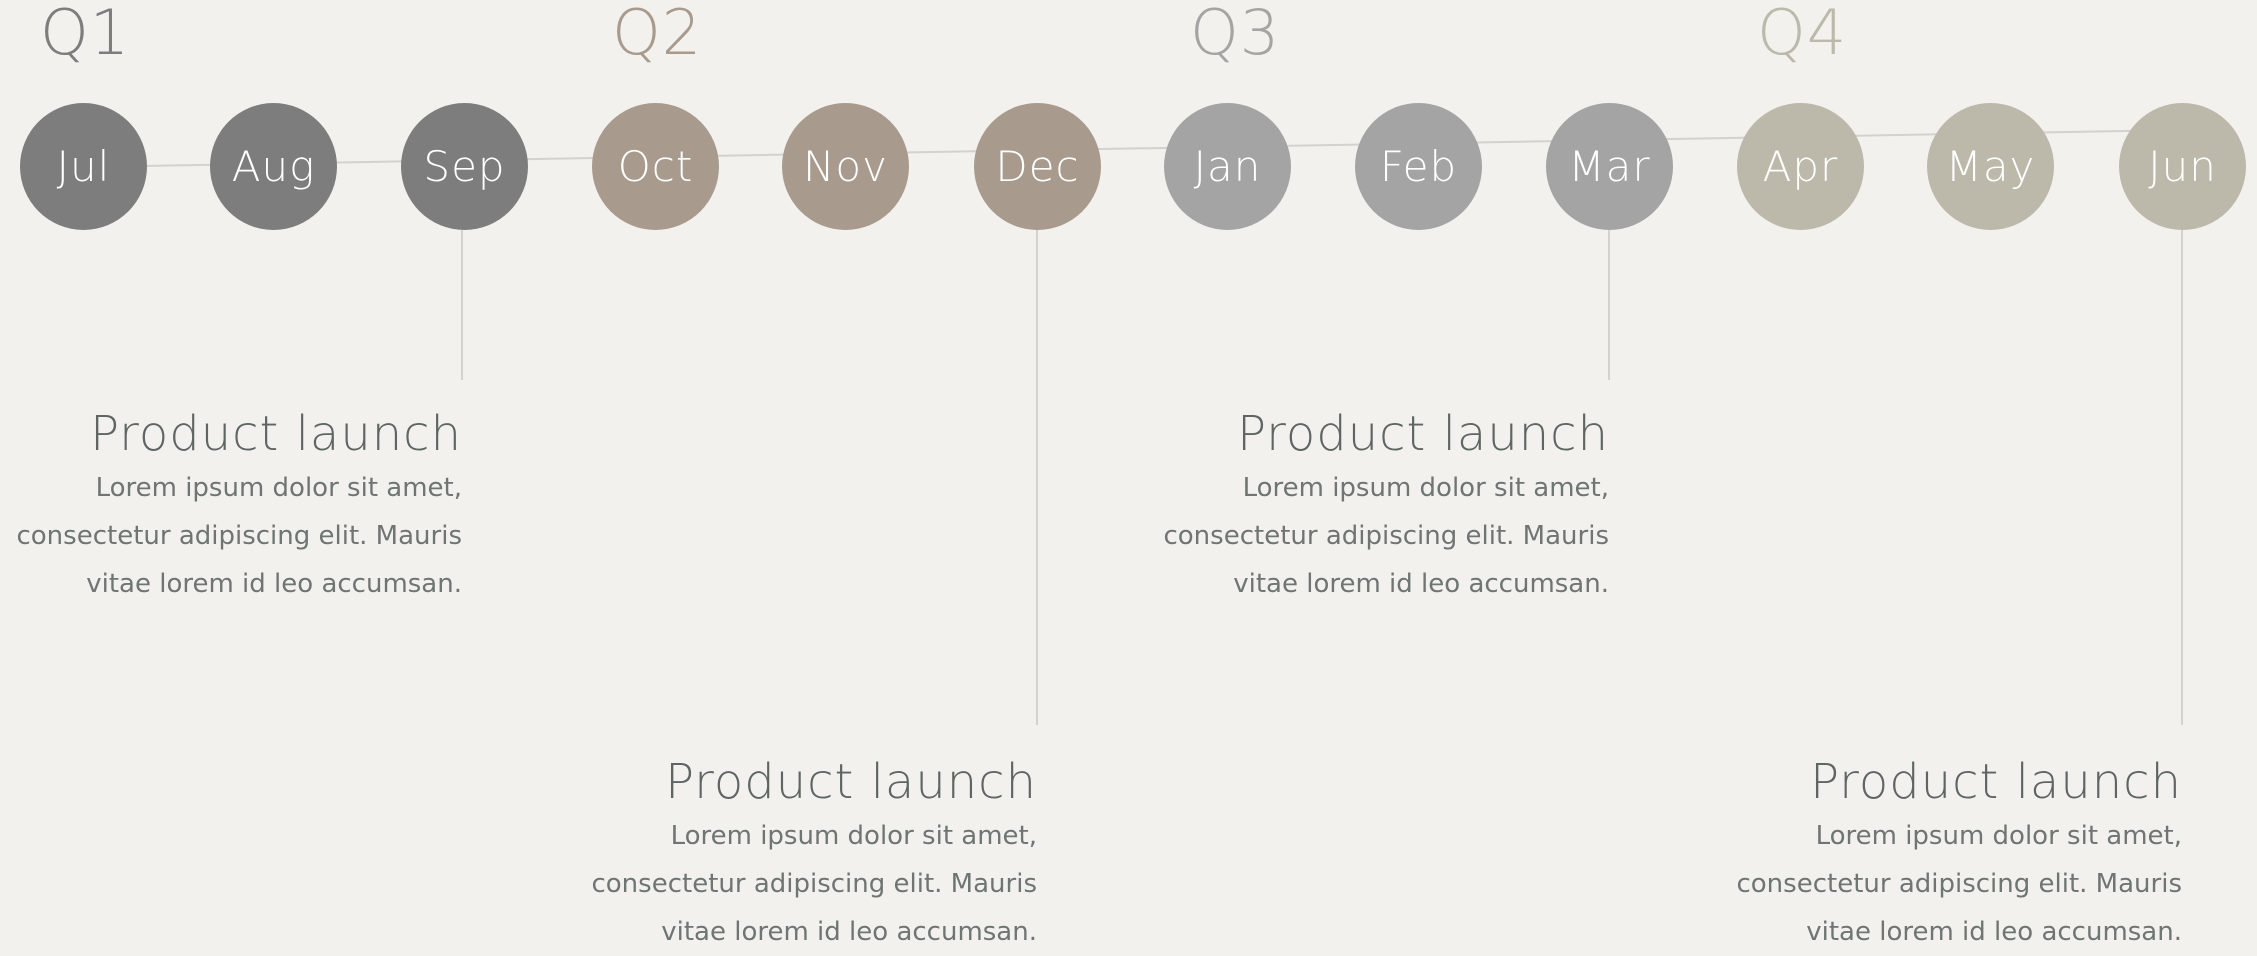  Describe the element at coordinates (1990, 166) in the screenshot. I see `month-circle-may: May` at that location.